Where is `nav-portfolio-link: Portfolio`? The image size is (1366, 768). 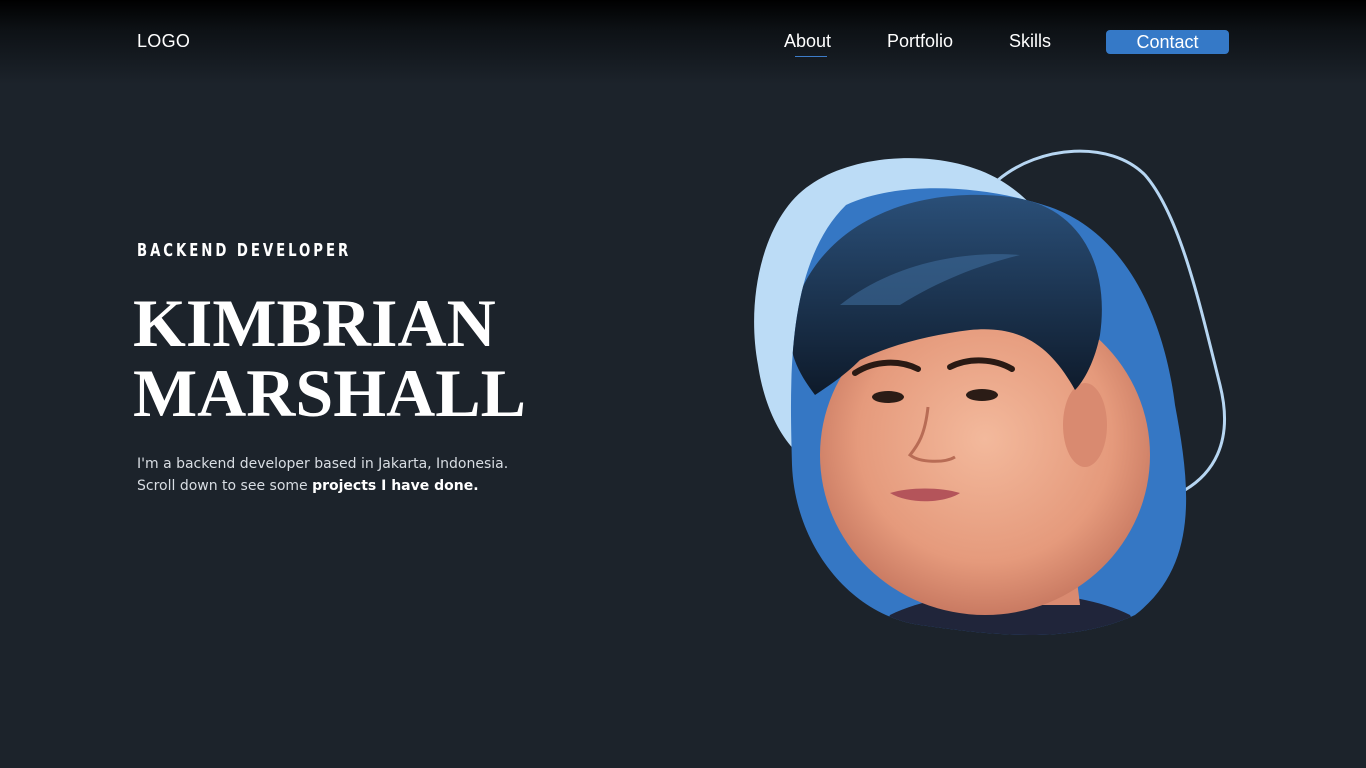
nav-portfolio-link: Portfolio is located at coordinates (920, 41).